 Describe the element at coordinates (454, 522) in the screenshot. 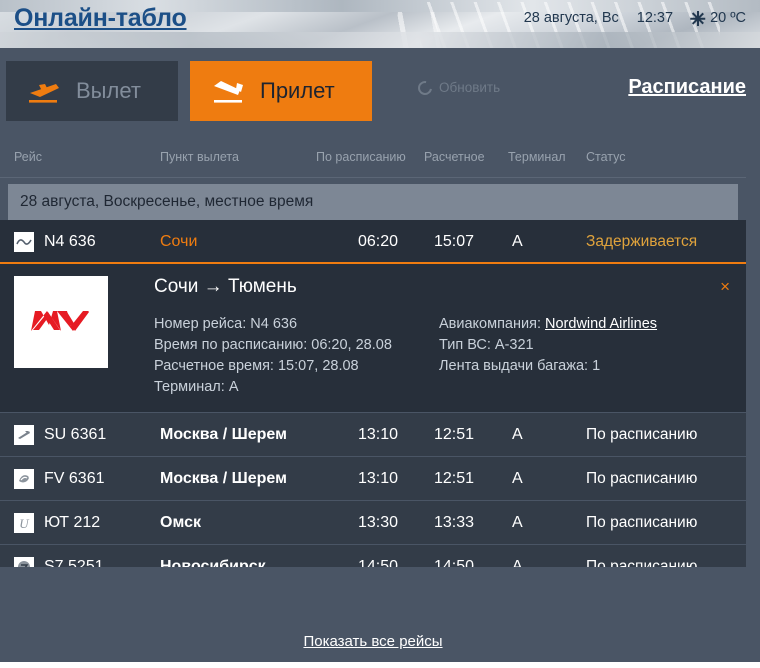

I see `flight-estimated: 13:33` at that location.